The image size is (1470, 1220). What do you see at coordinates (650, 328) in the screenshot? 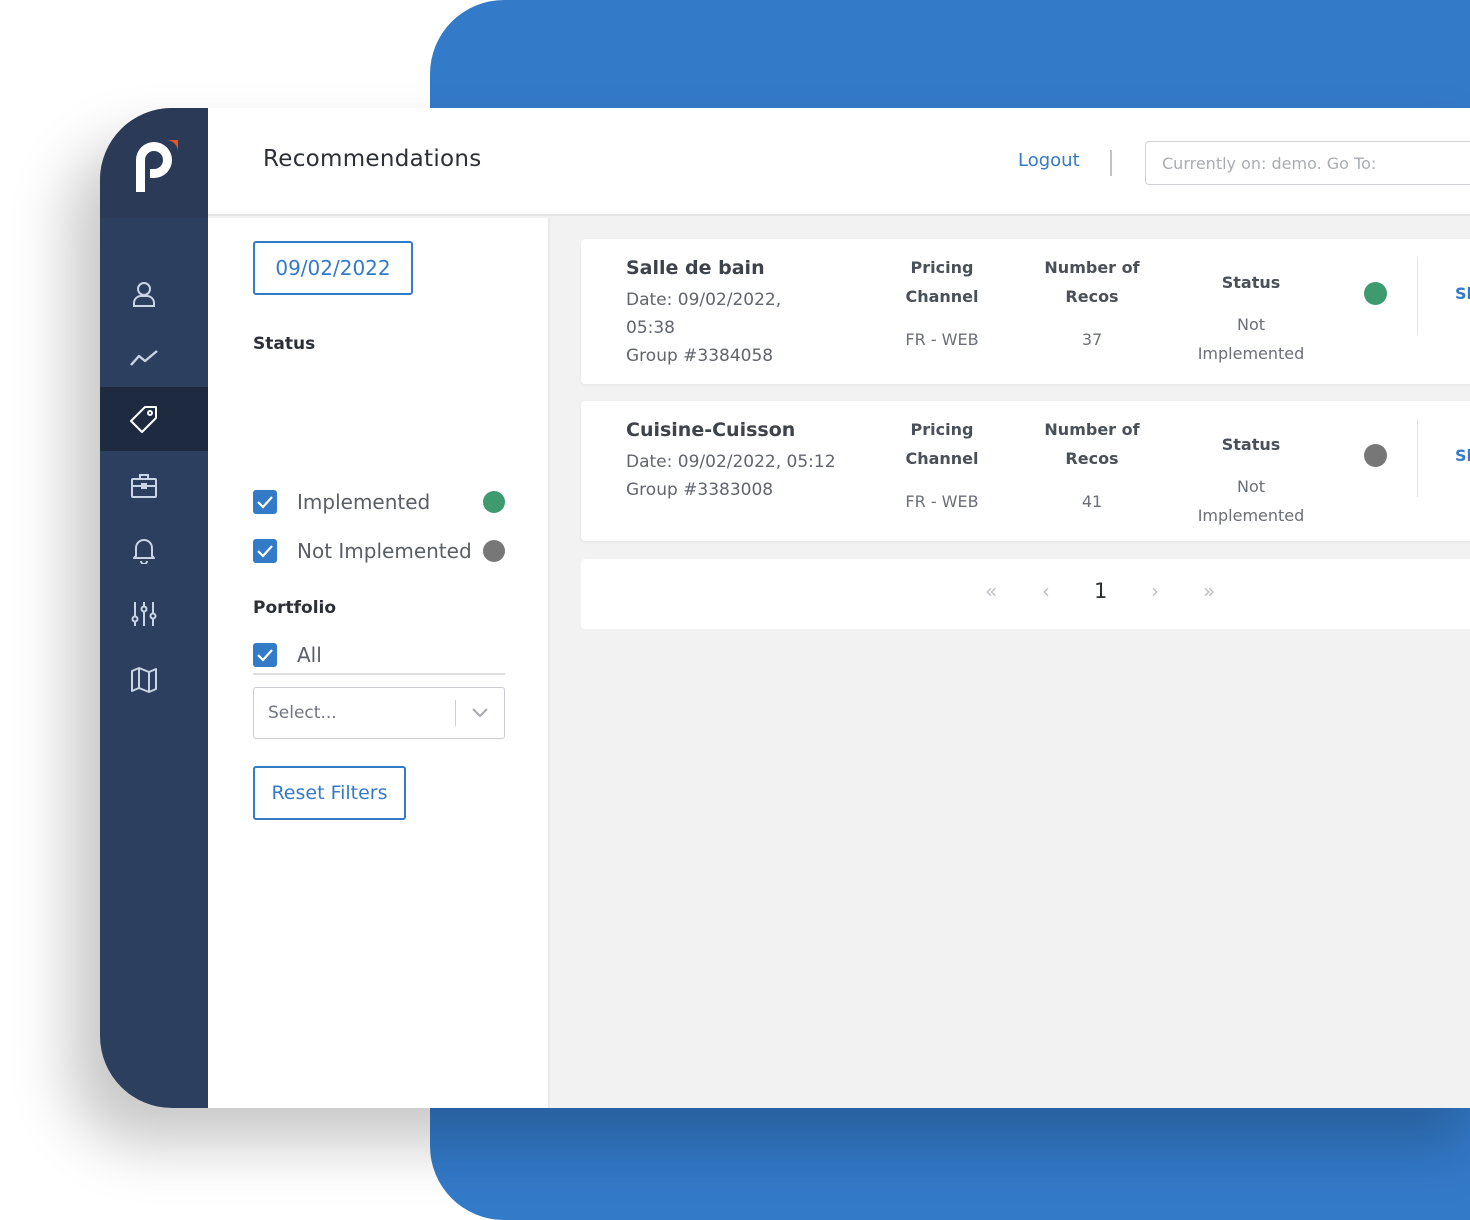
I see `recommendation-time-line: 05:38` at bounding box center [650, 328].